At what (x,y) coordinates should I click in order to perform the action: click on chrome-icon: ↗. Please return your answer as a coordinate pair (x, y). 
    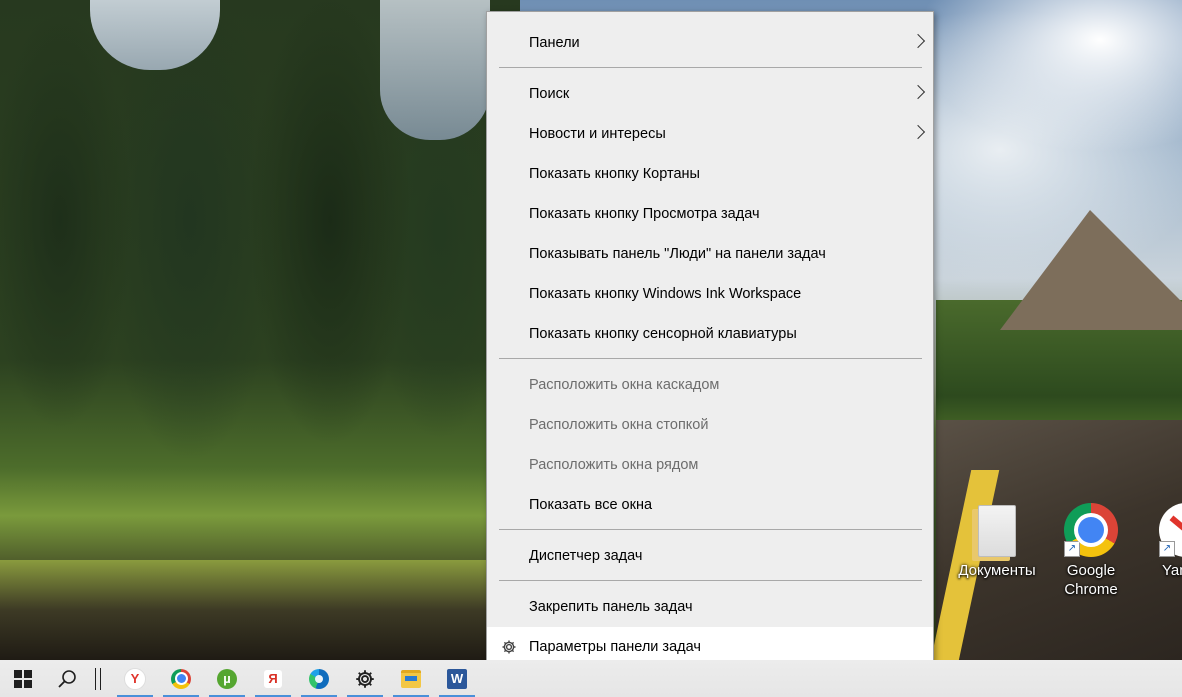
    Looking at the image, I should click on (1091, 530).